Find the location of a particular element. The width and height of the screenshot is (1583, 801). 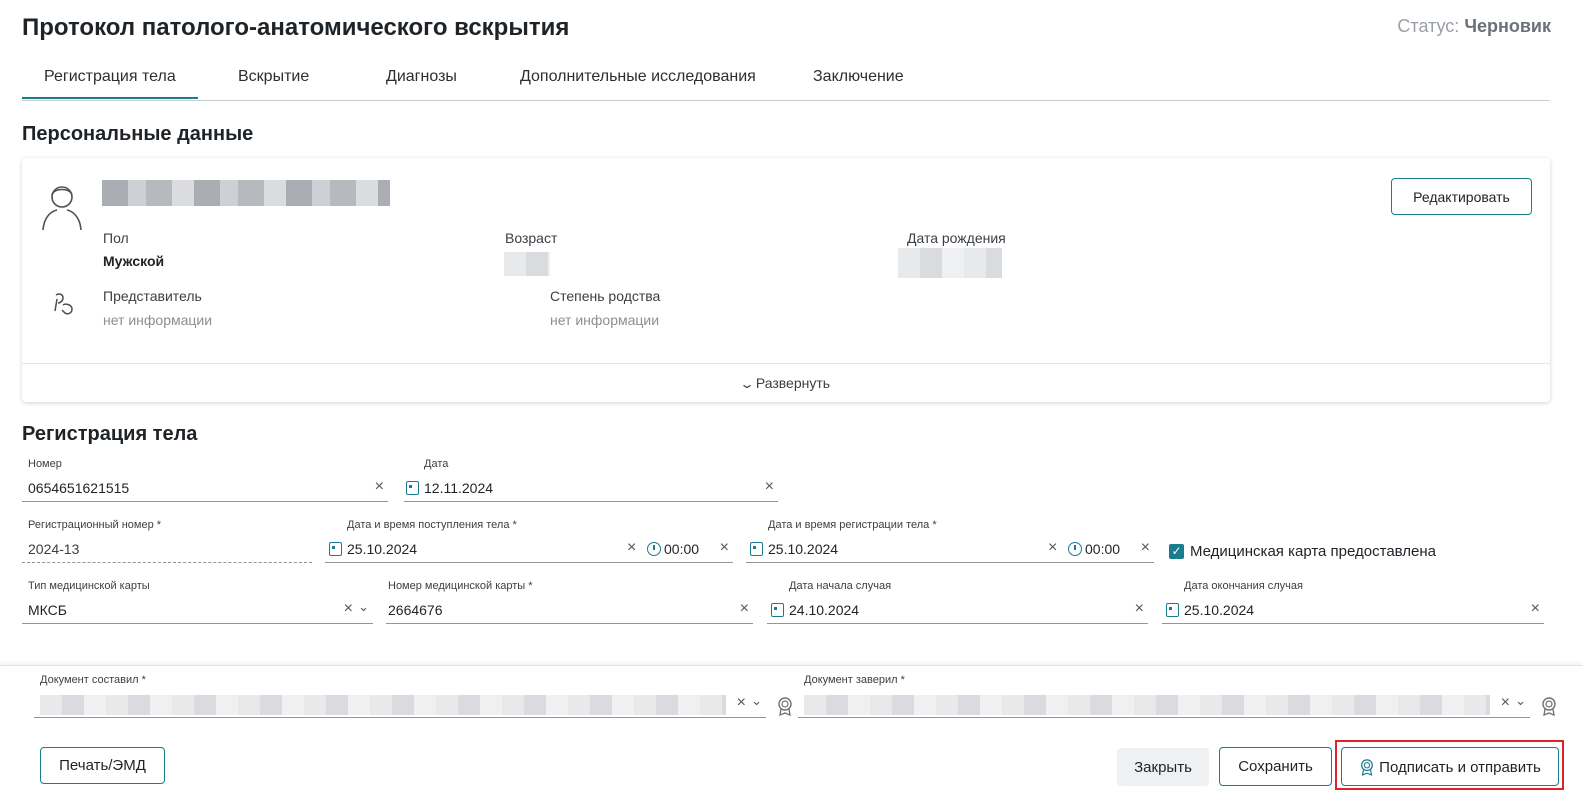

status-indicator: Статус: Черновик is located at coordinates (1474, 26).